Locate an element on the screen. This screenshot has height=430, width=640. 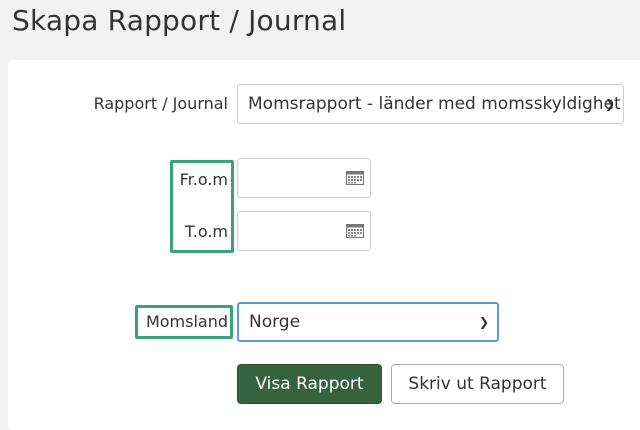
to-label: T.o.m is located at coordinates (206, 231).